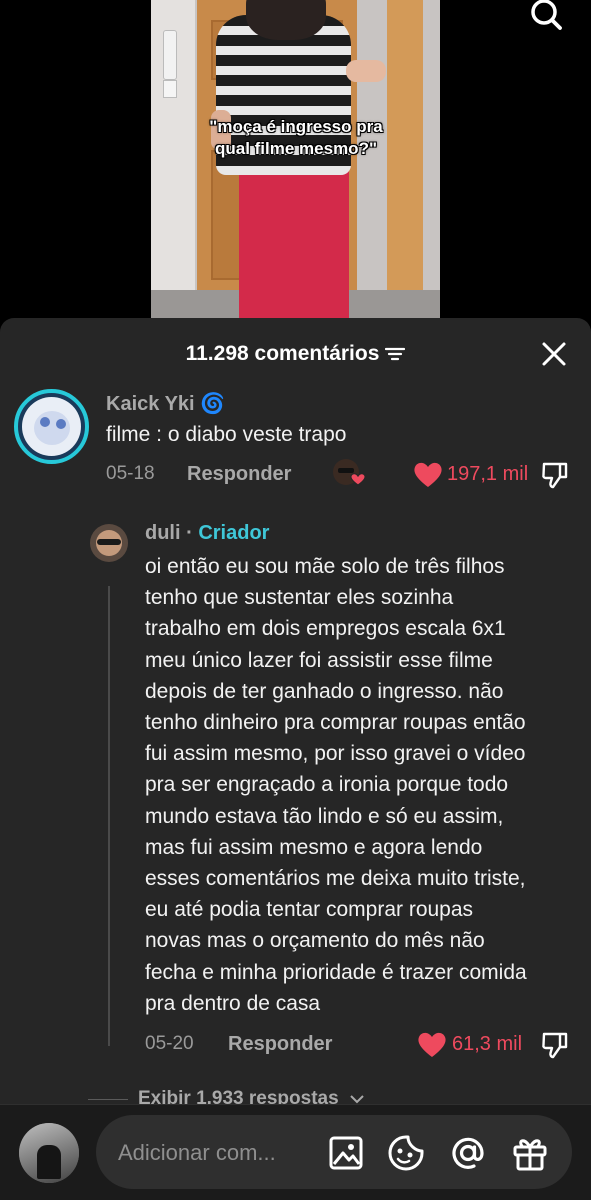  I want to click on reply-date: 05-20, so click(169, 1043).